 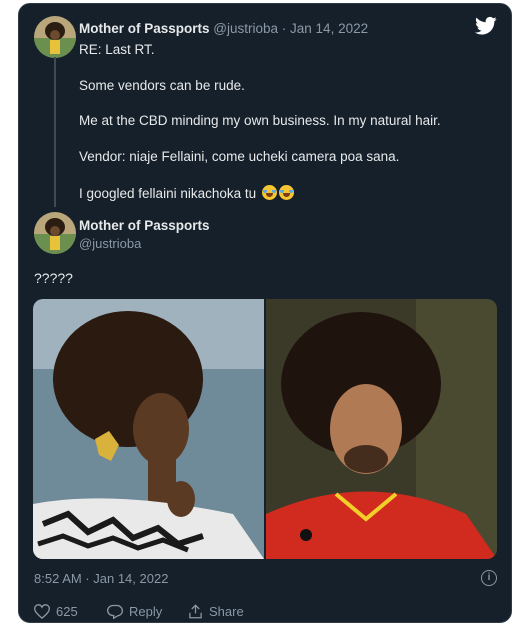 What do you see at coordinates (226, 611) in the screenshot?
I see `share-label: Share` at bounding box center [226, 611].